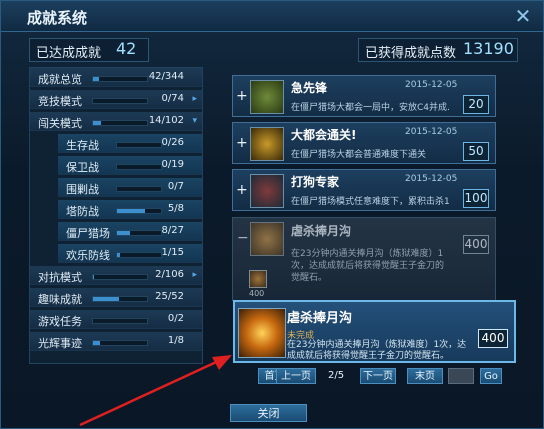 Image resolution: width=544 pixels, height=429 pixels. What do you see at coordinates (476, 198) in the screenshot?
I see `achievement-points: 100` at bounding box center [476, 198].